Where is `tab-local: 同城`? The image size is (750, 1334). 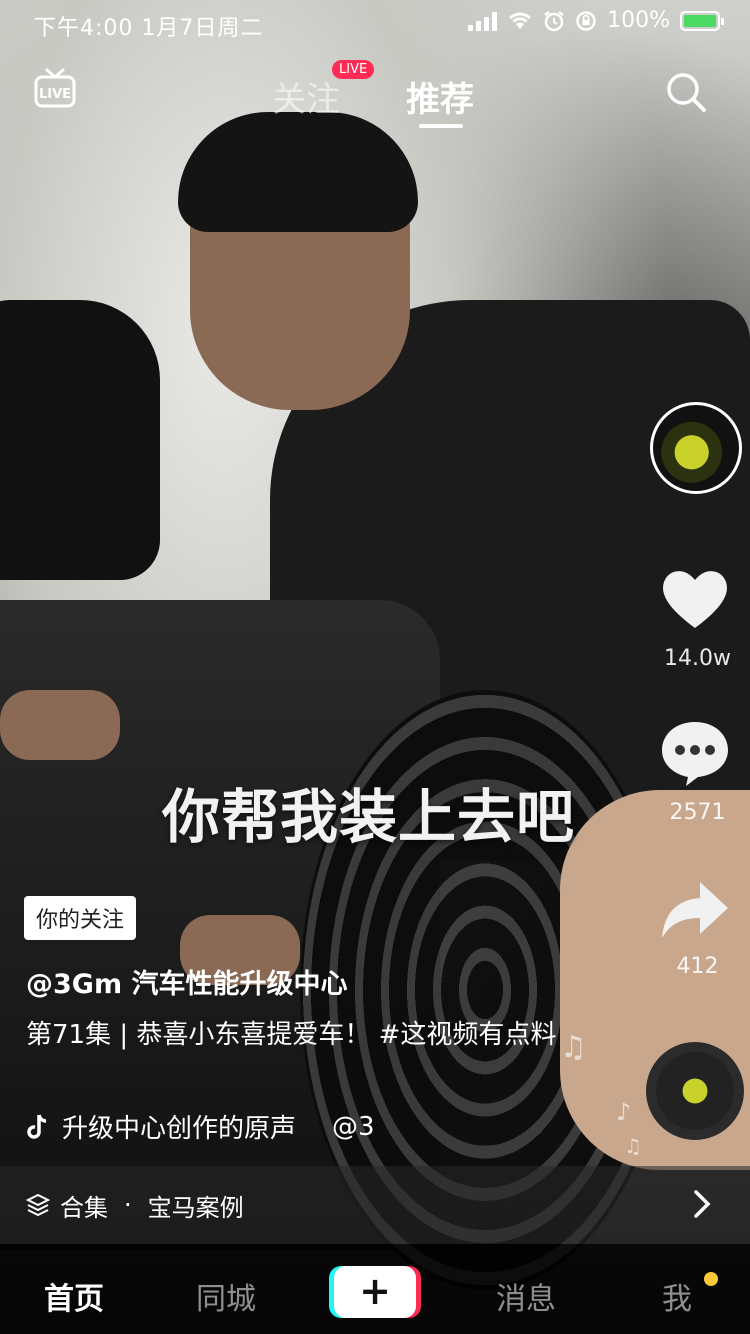 tab-local: 同城 is located at coordinates (226, 1296).